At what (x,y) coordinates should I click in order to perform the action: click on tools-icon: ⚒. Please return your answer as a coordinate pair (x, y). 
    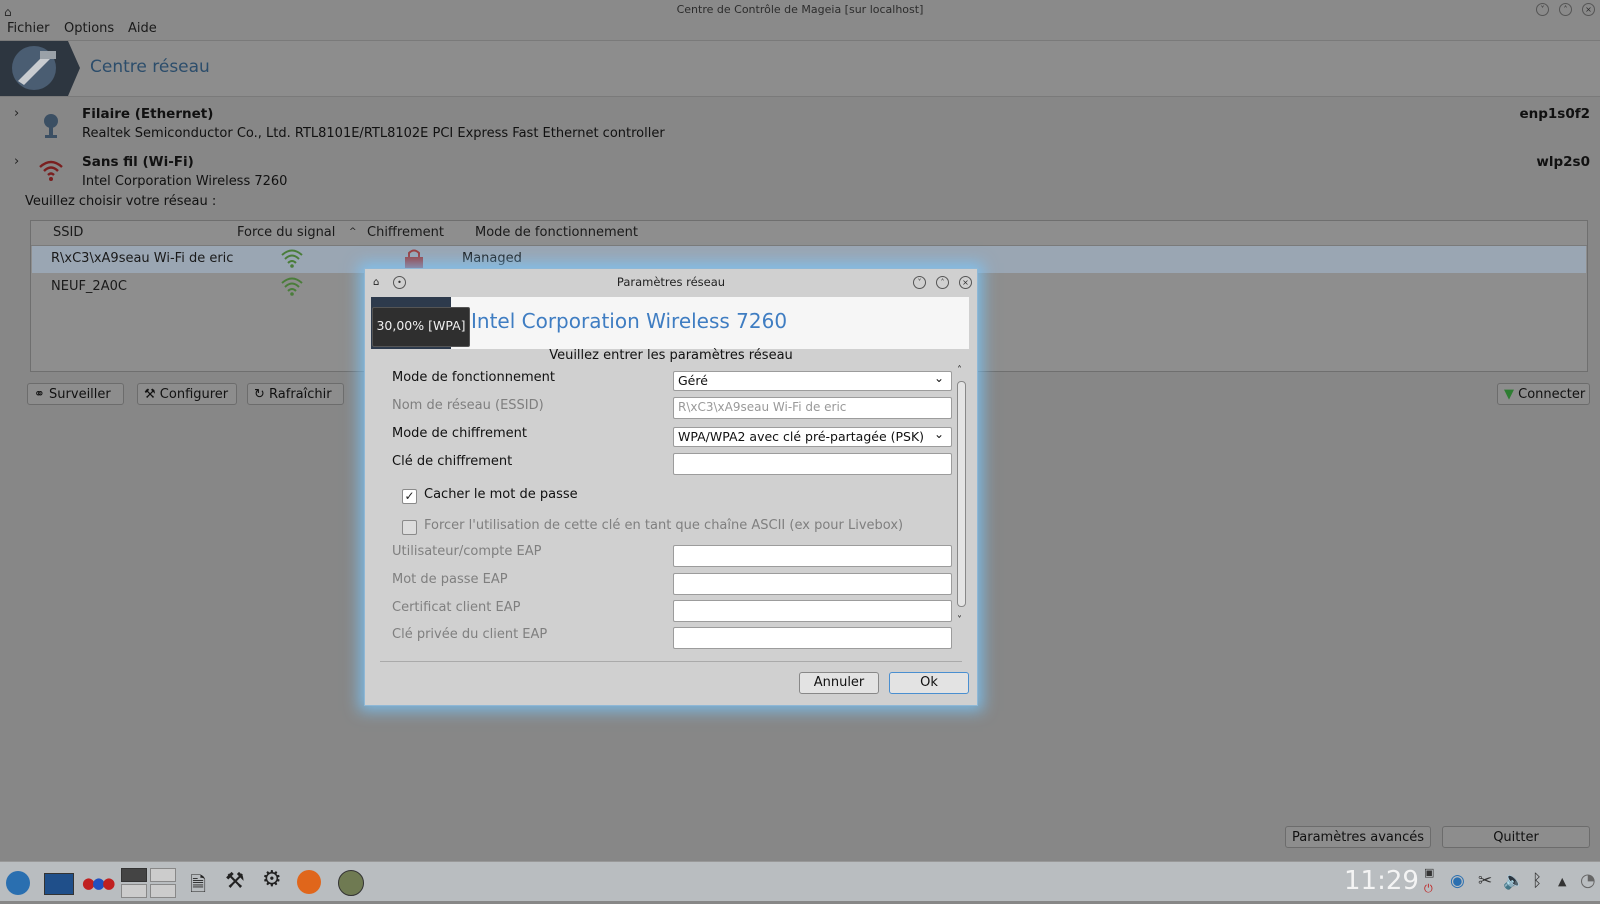
    Looking at the image, I should click on (235, 881).